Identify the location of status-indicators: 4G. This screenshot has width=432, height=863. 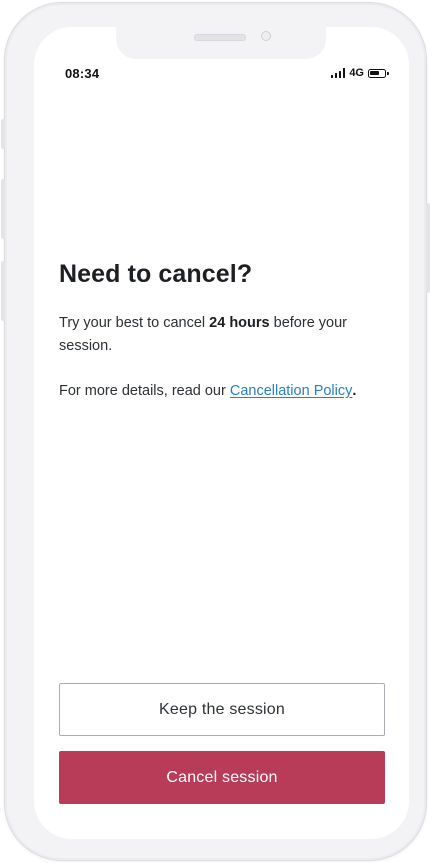
(359, 73).